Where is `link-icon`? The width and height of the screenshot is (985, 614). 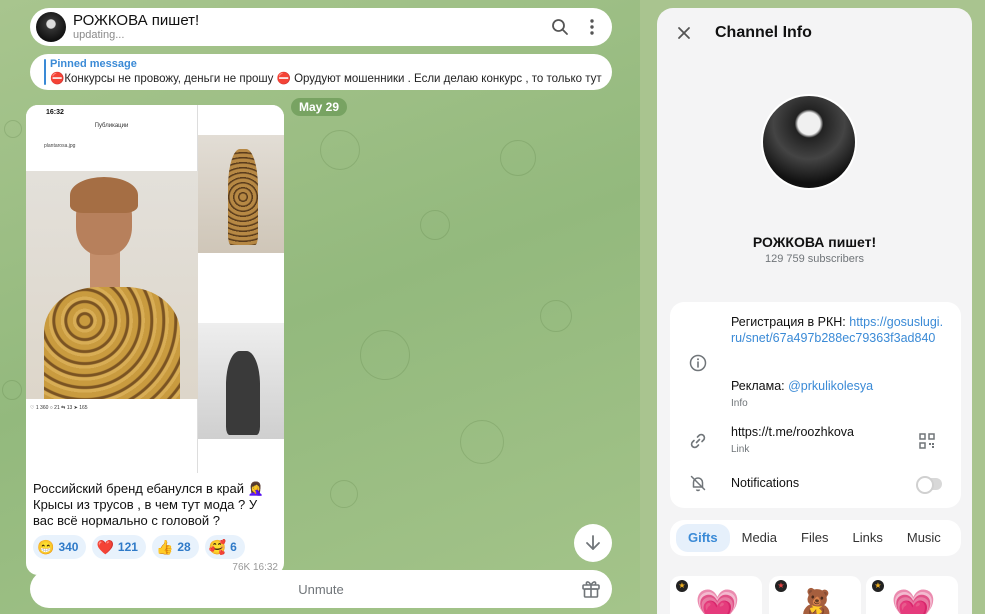 link-icon is located at coordinates (698, 441).